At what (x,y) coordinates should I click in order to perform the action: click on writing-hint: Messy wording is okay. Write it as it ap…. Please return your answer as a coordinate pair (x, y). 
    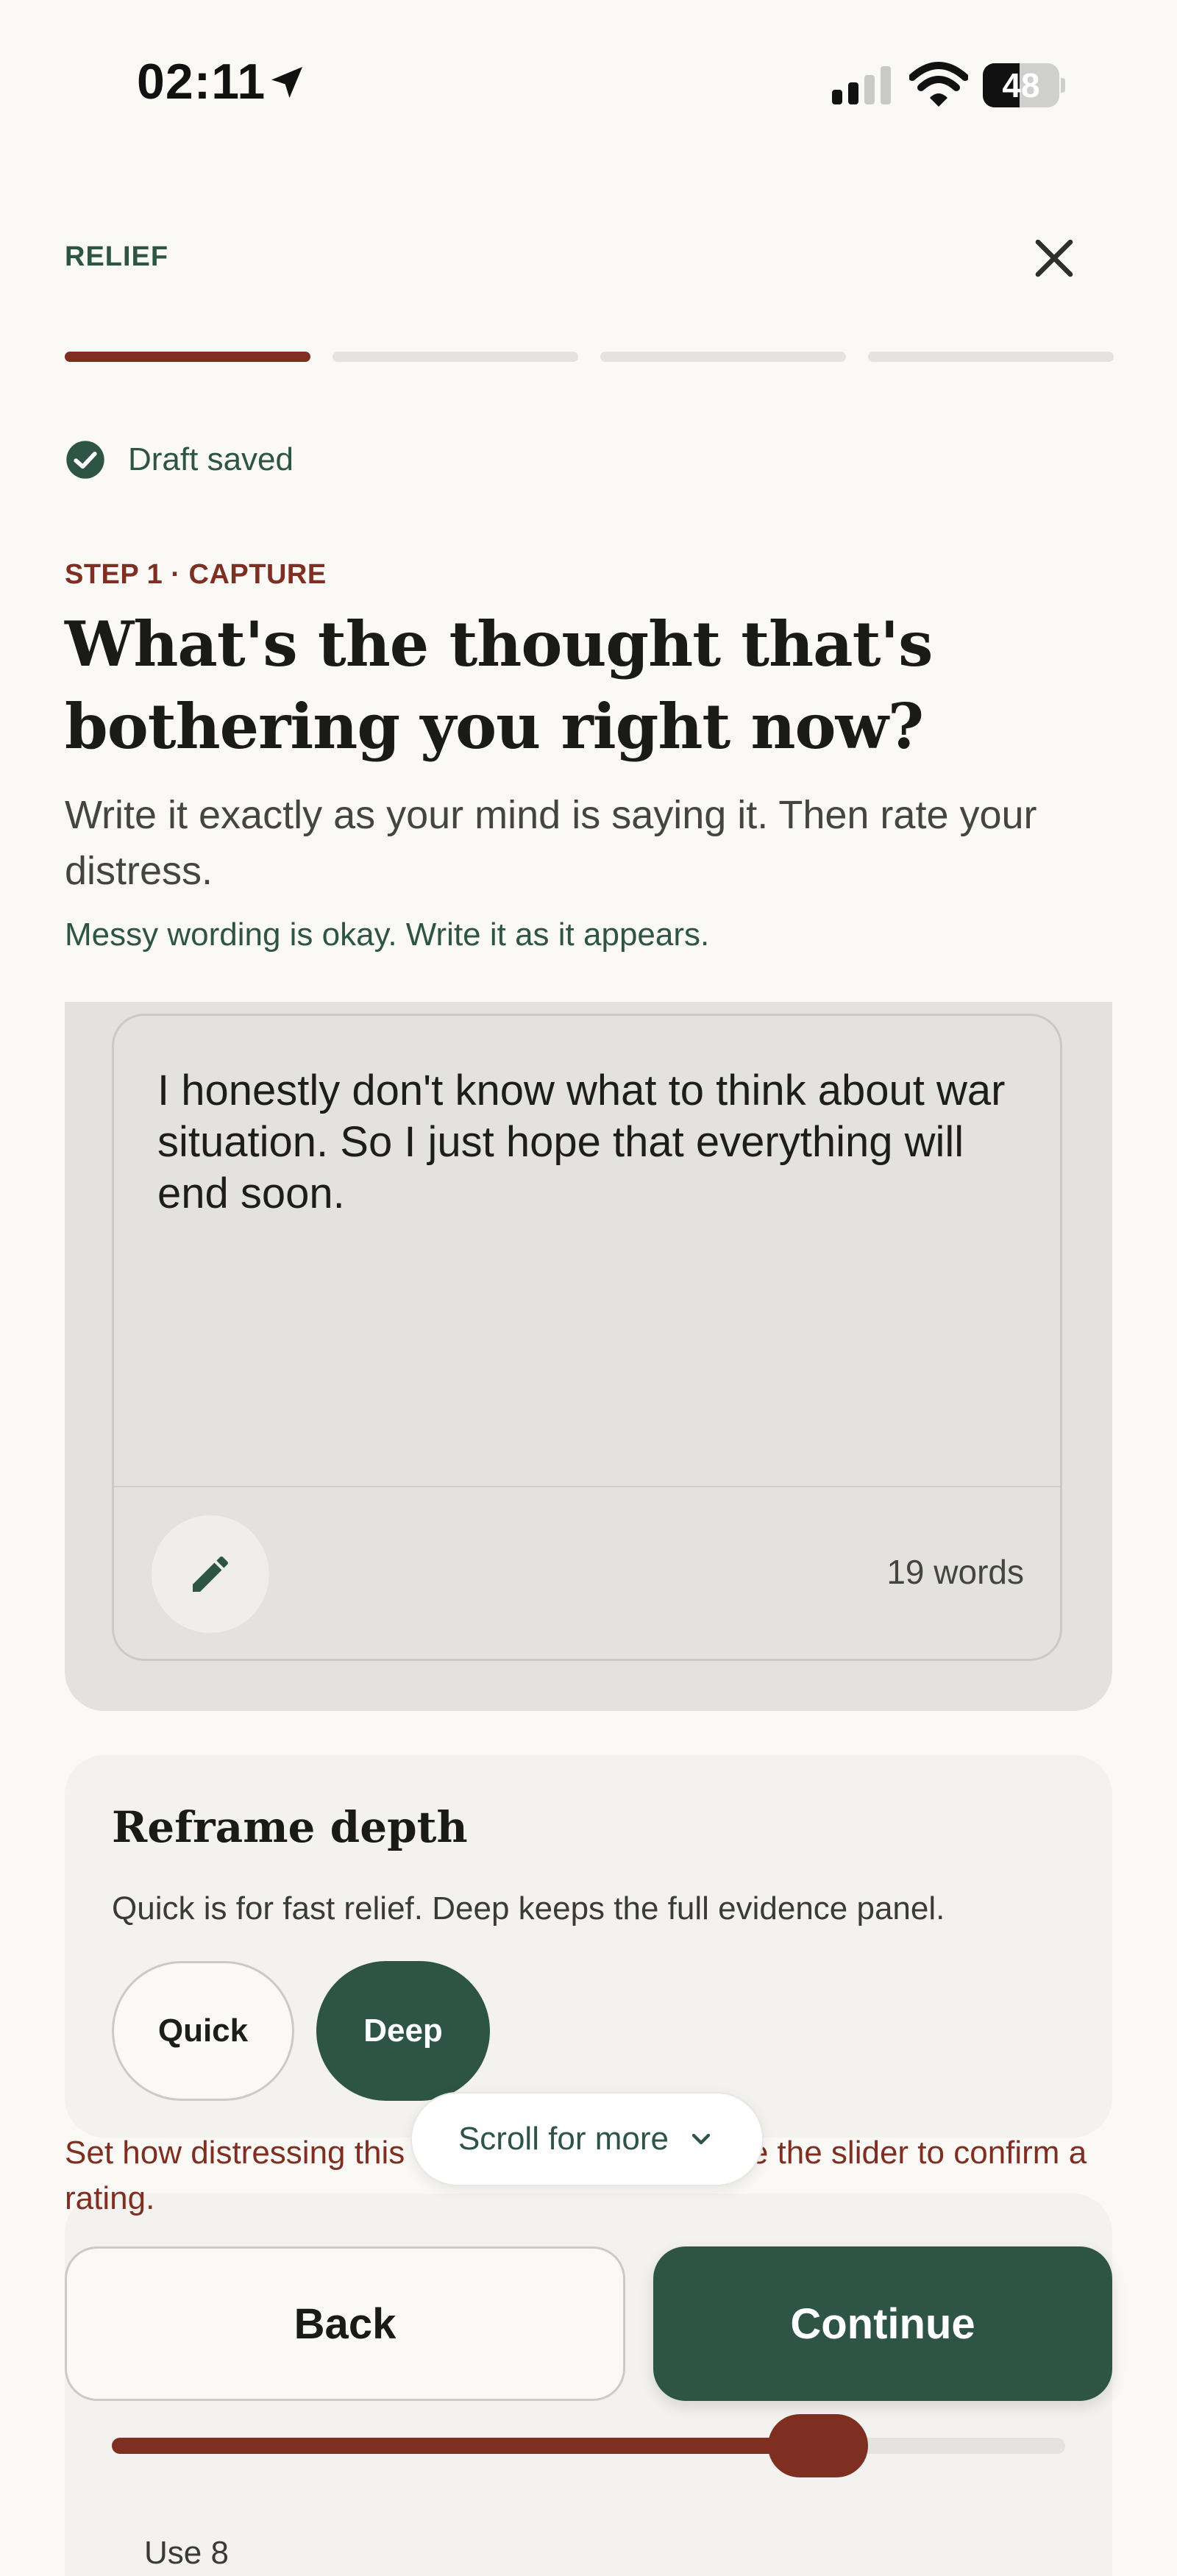
    Looking at the image, I should click on (387, 935).